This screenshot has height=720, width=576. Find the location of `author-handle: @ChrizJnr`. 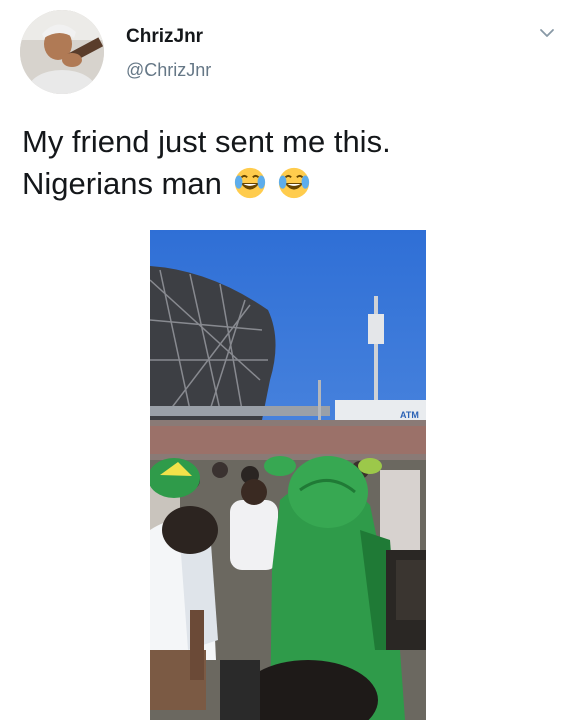

author-handle: @ChrizJnr is located at coordinates (168, 70).